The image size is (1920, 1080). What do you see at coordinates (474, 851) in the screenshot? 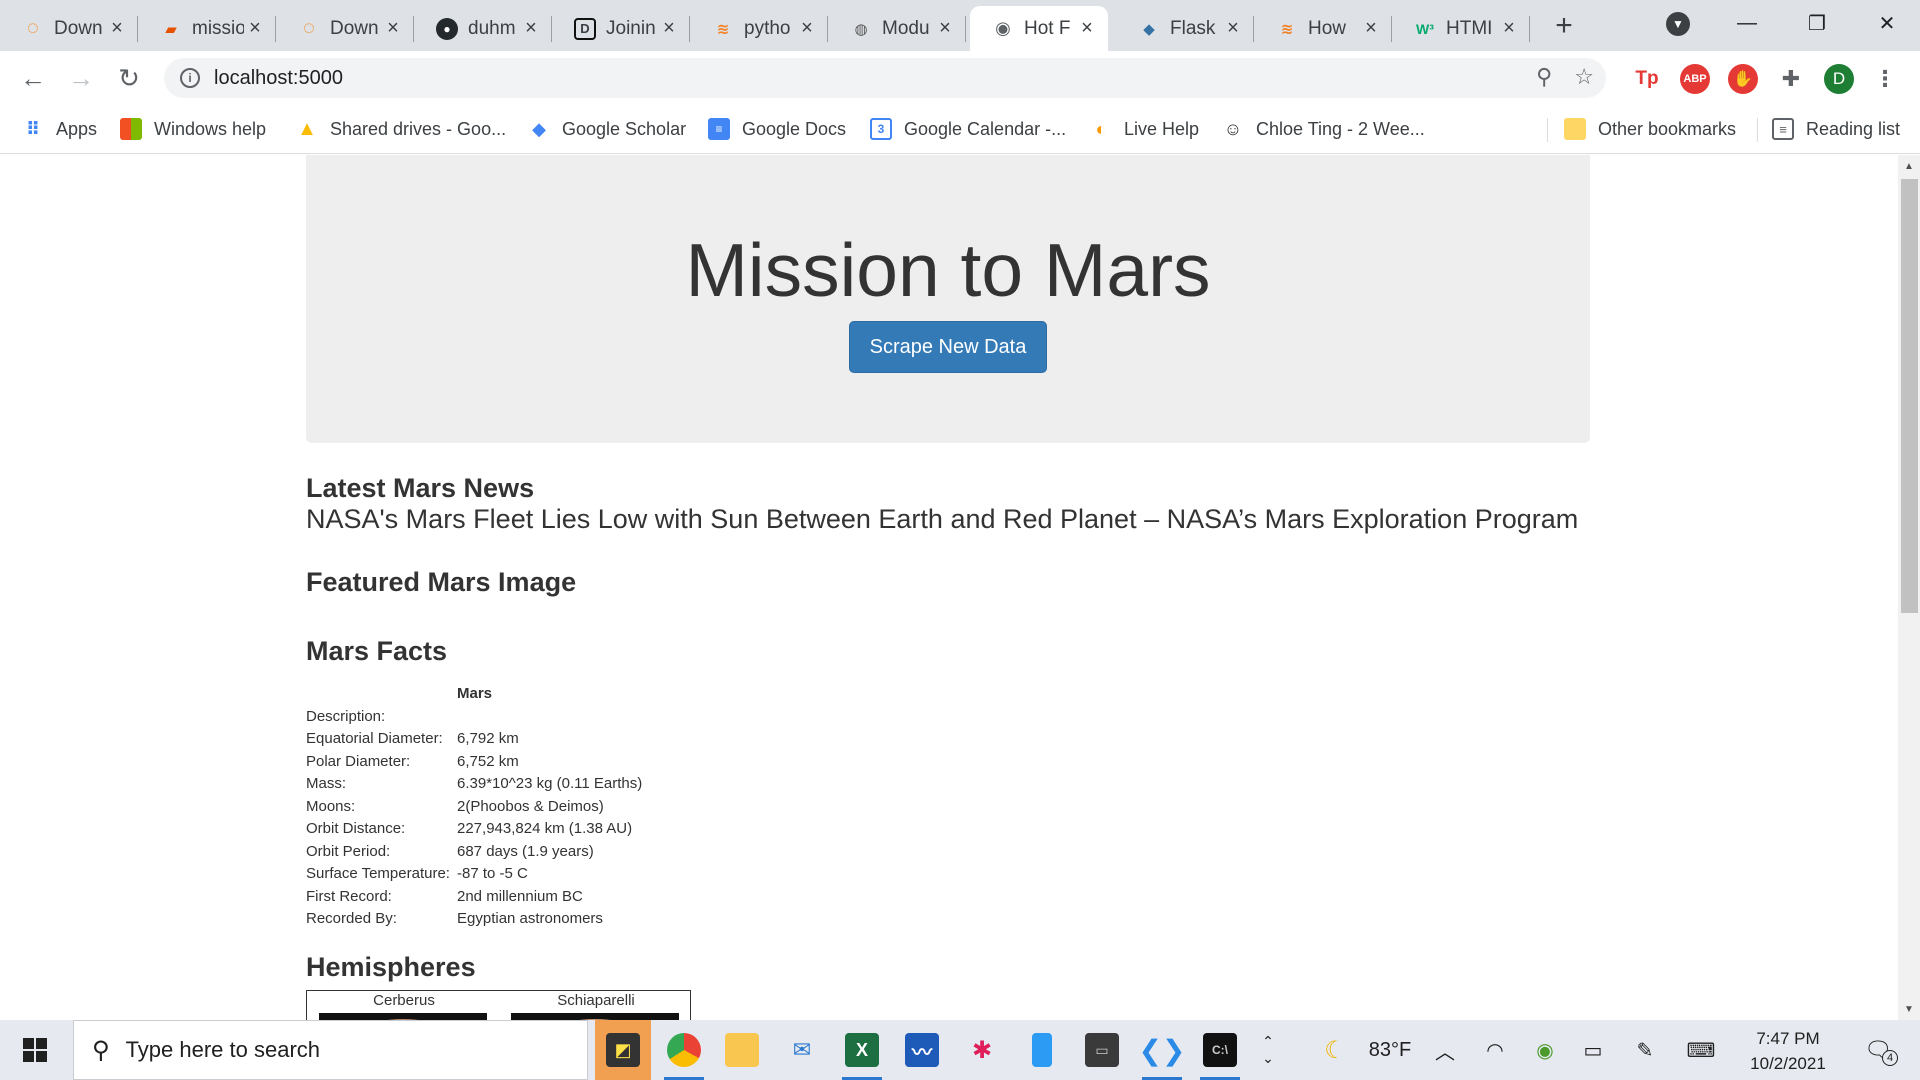
I see `table-row: Orbit Period: 687 days (1.9 years)` at bounding box center [474, 851].